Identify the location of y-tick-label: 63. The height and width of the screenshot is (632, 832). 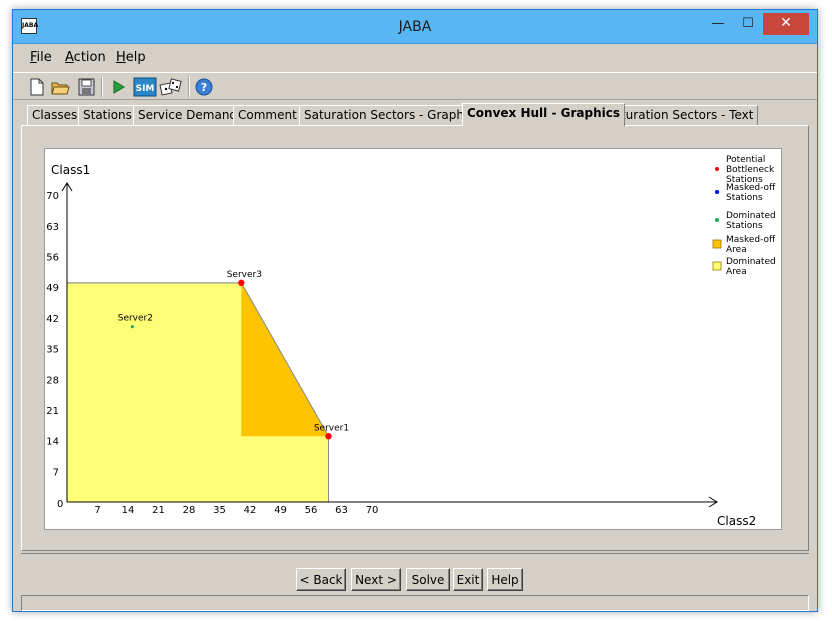
(52, 227).